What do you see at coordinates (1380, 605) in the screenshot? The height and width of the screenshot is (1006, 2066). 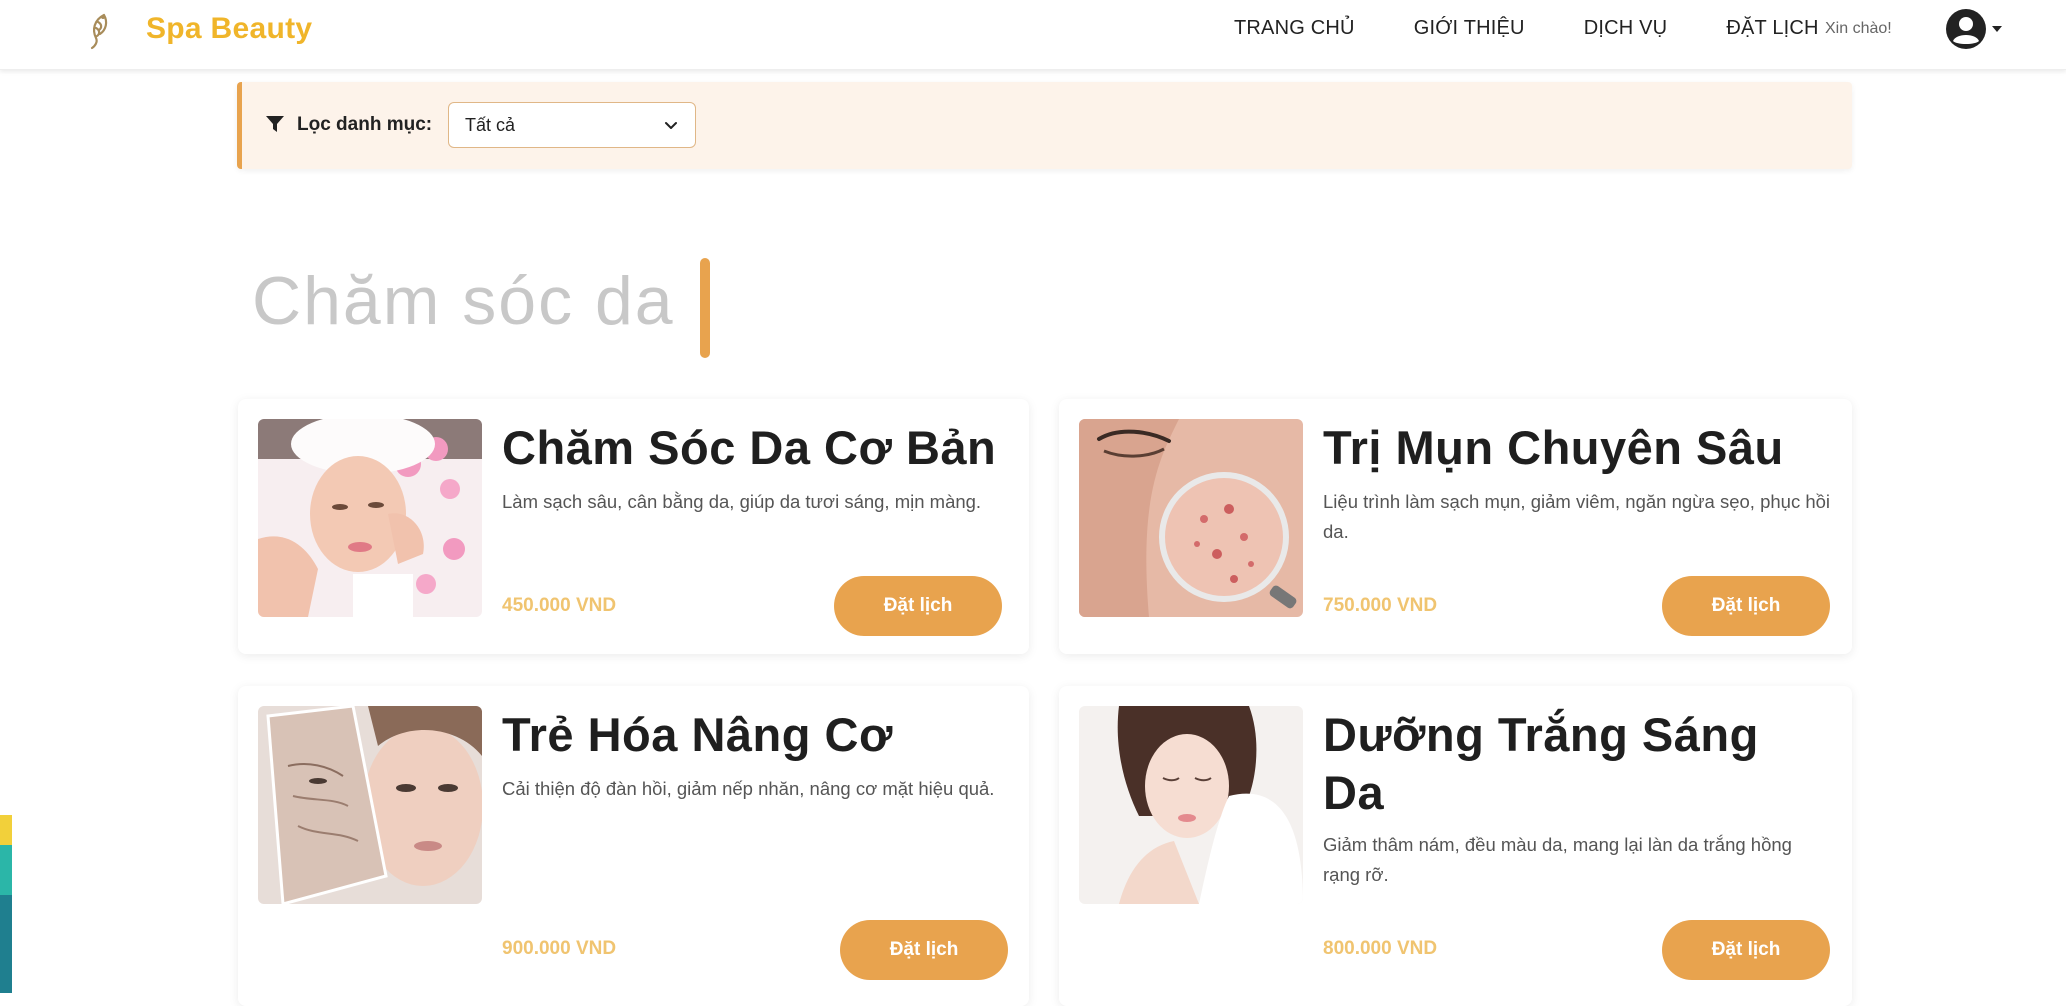 I see `service-price: 750.000 VND` at bounding box center [1380, 605].